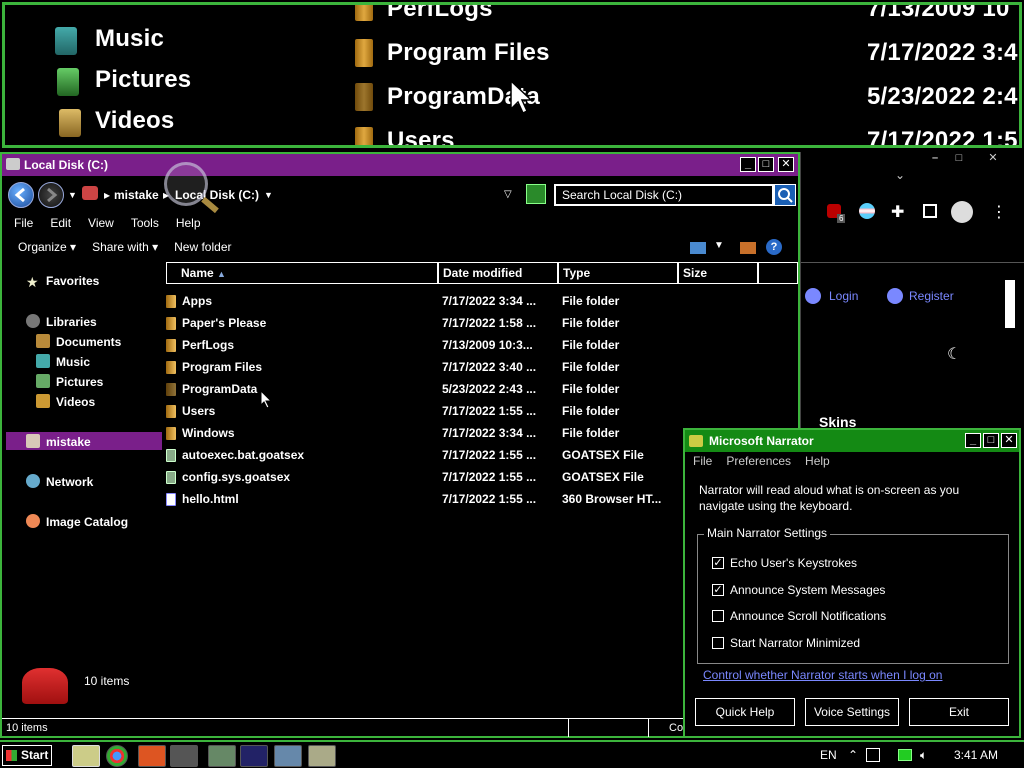 This screenshot has height=768, width=1024. I want to click on announce-scroll-checkbox, so click(718, 616).